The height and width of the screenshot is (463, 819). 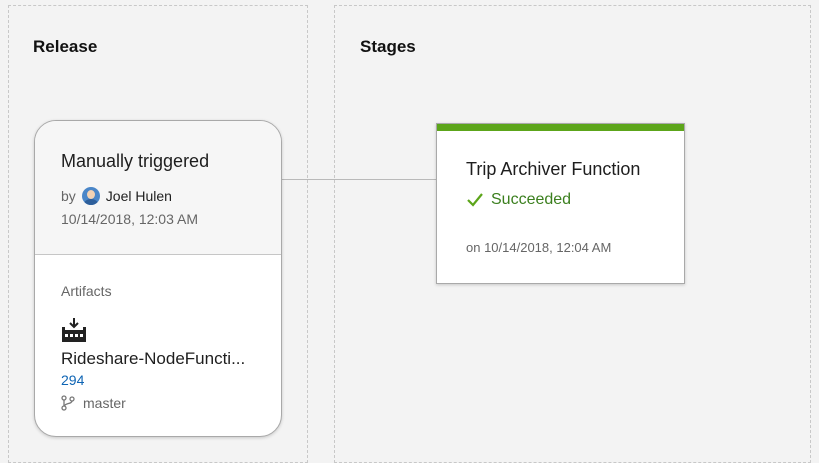 What do you see at coordinates (68, 403) in the screenshot?
I see `git-branch-icon` at bounding box center [68, 403].